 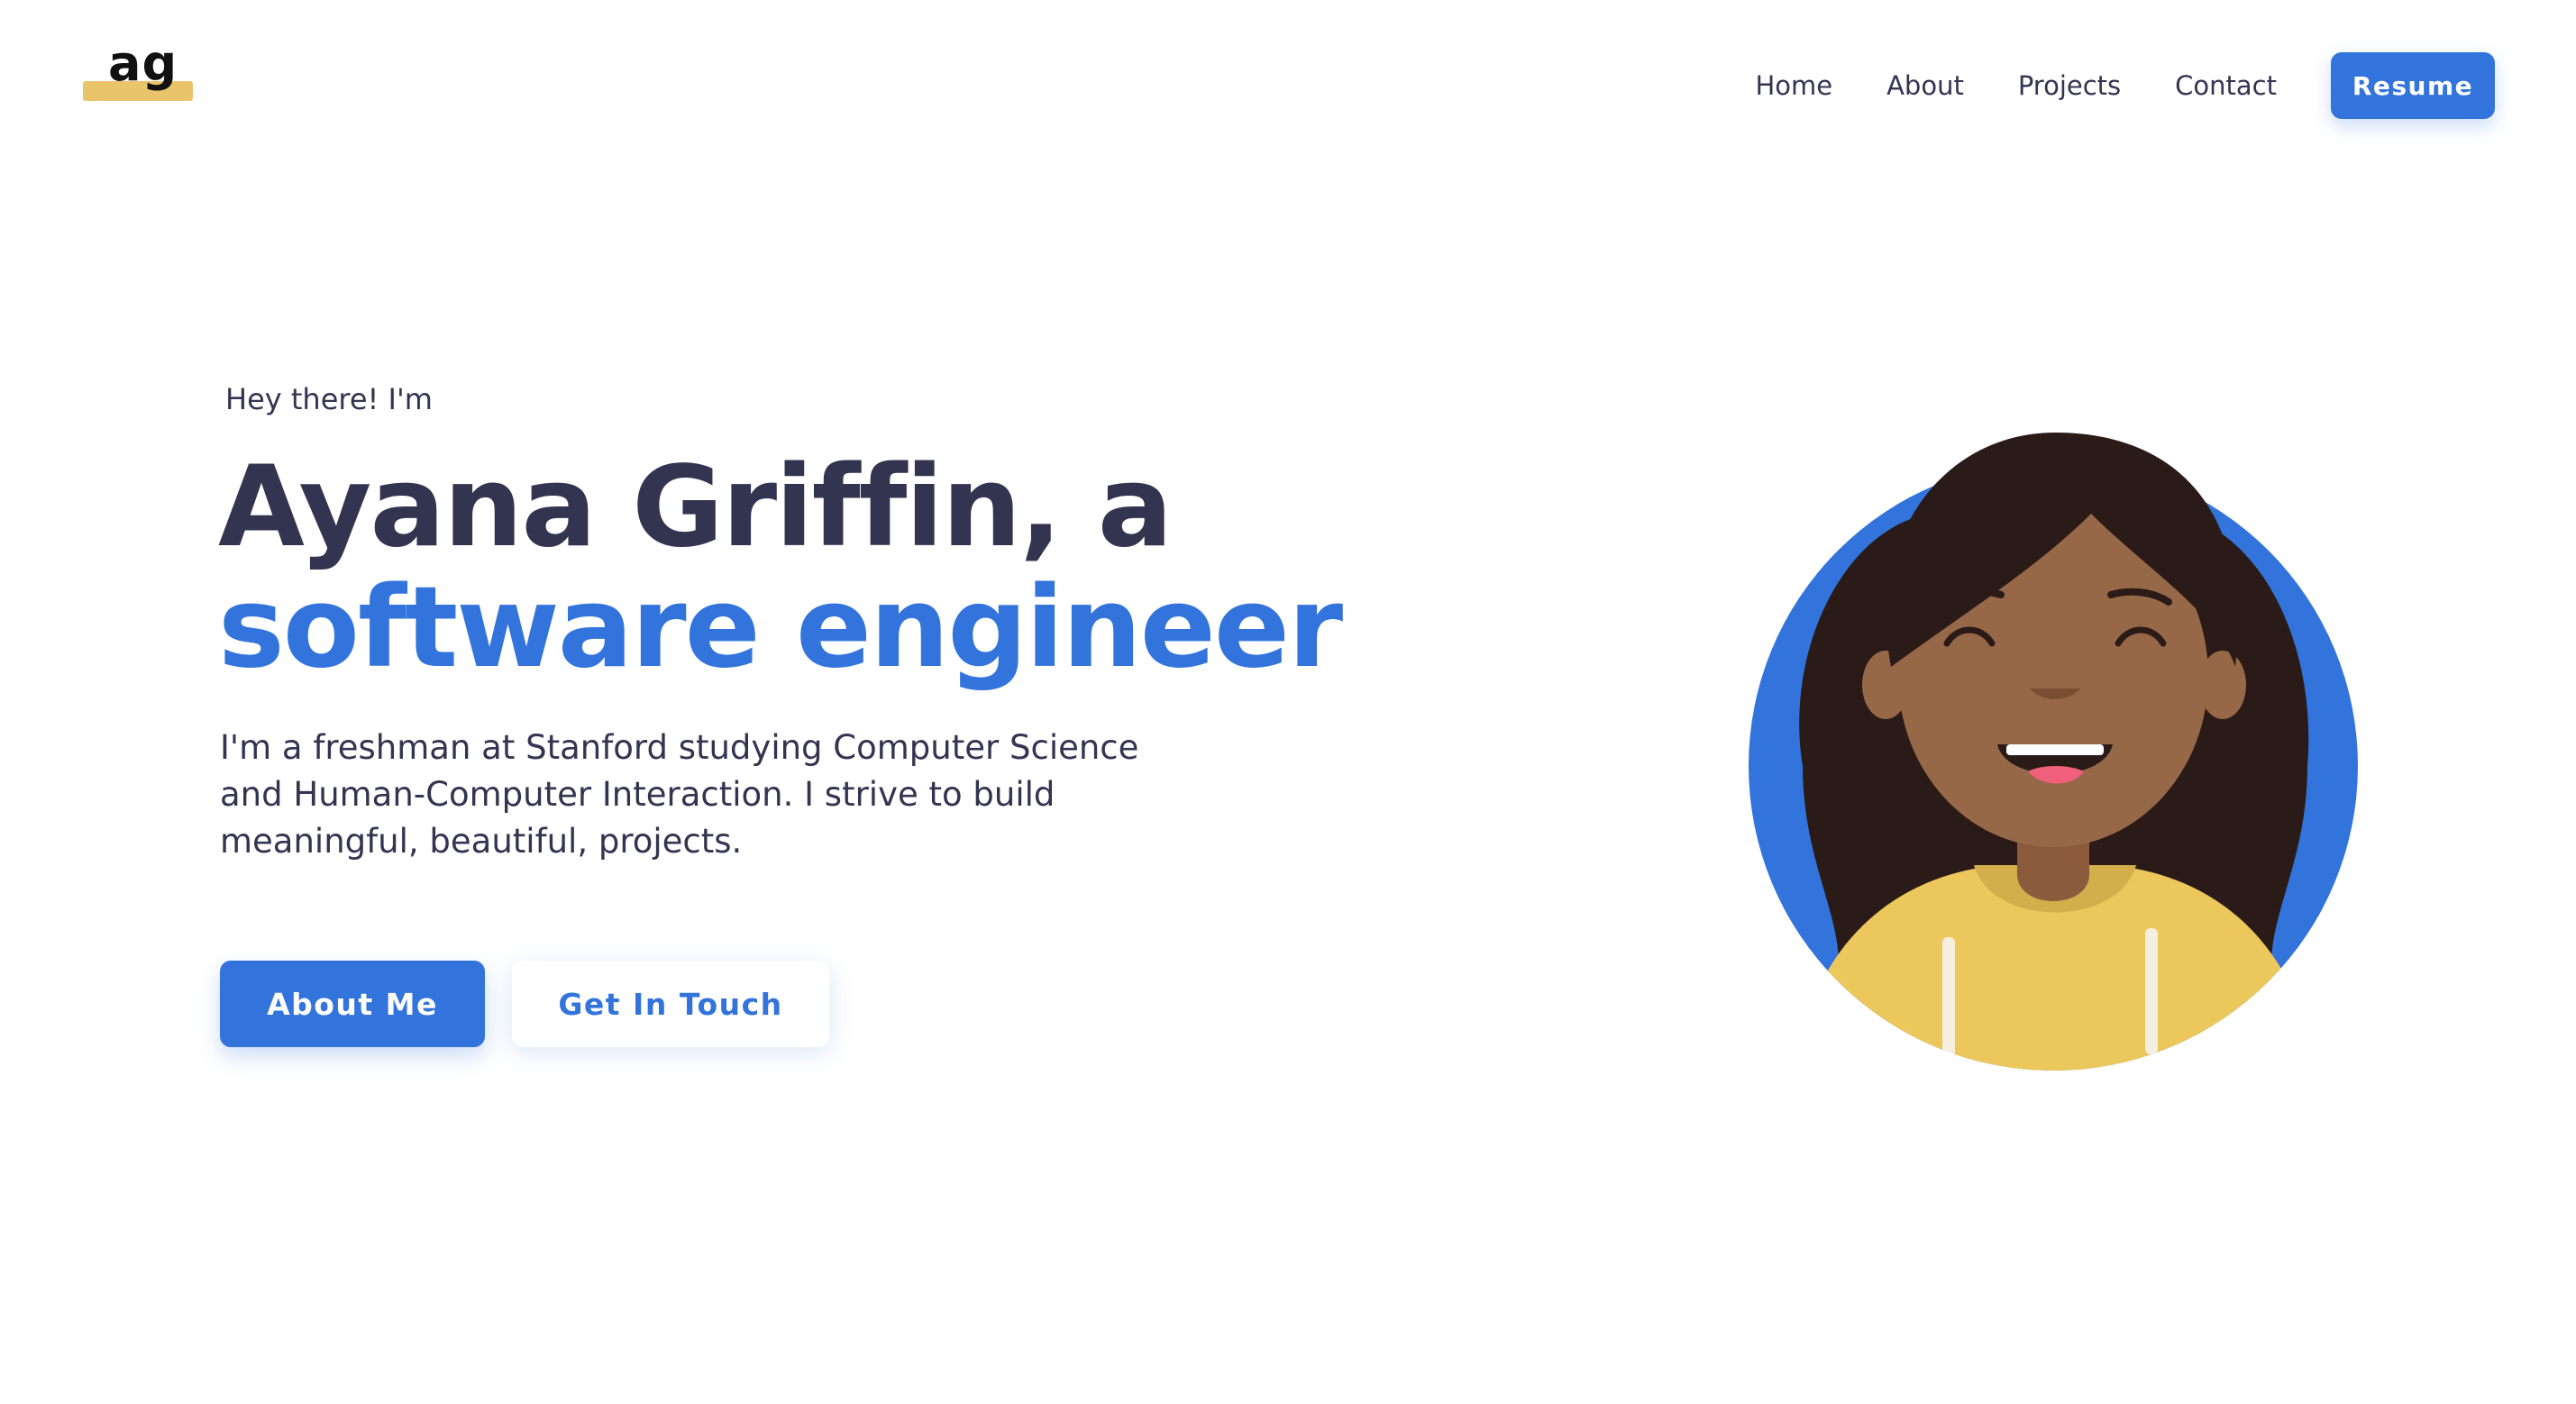 What do you see at coordinates (2069, 85) in the screenshot?
I see `nav-projects: Projects` at bounding box center [2069, 85].